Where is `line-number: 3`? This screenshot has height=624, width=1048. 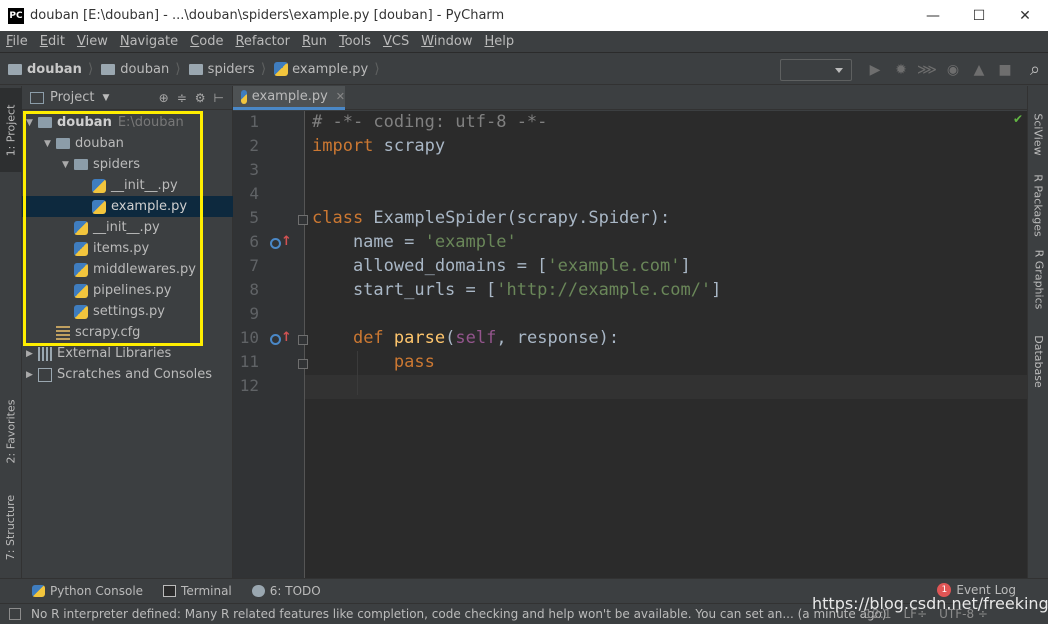
line-number: 3 is located at coordinates (254, 169).